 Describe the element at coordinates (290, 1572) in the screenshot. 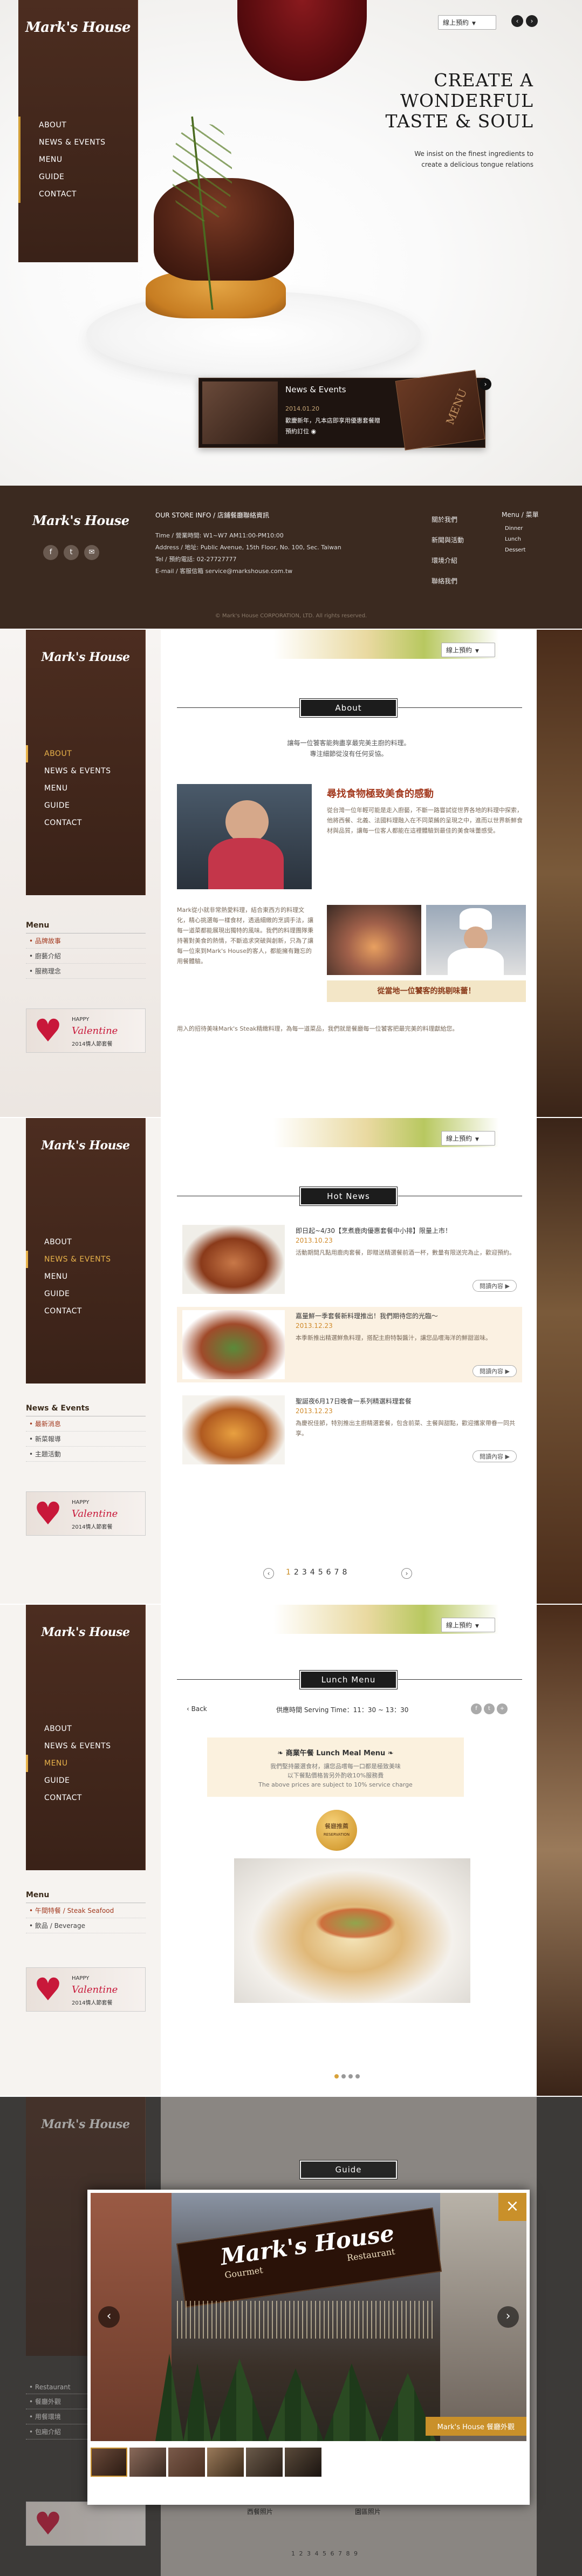

I see `page-1: 1` at that location.